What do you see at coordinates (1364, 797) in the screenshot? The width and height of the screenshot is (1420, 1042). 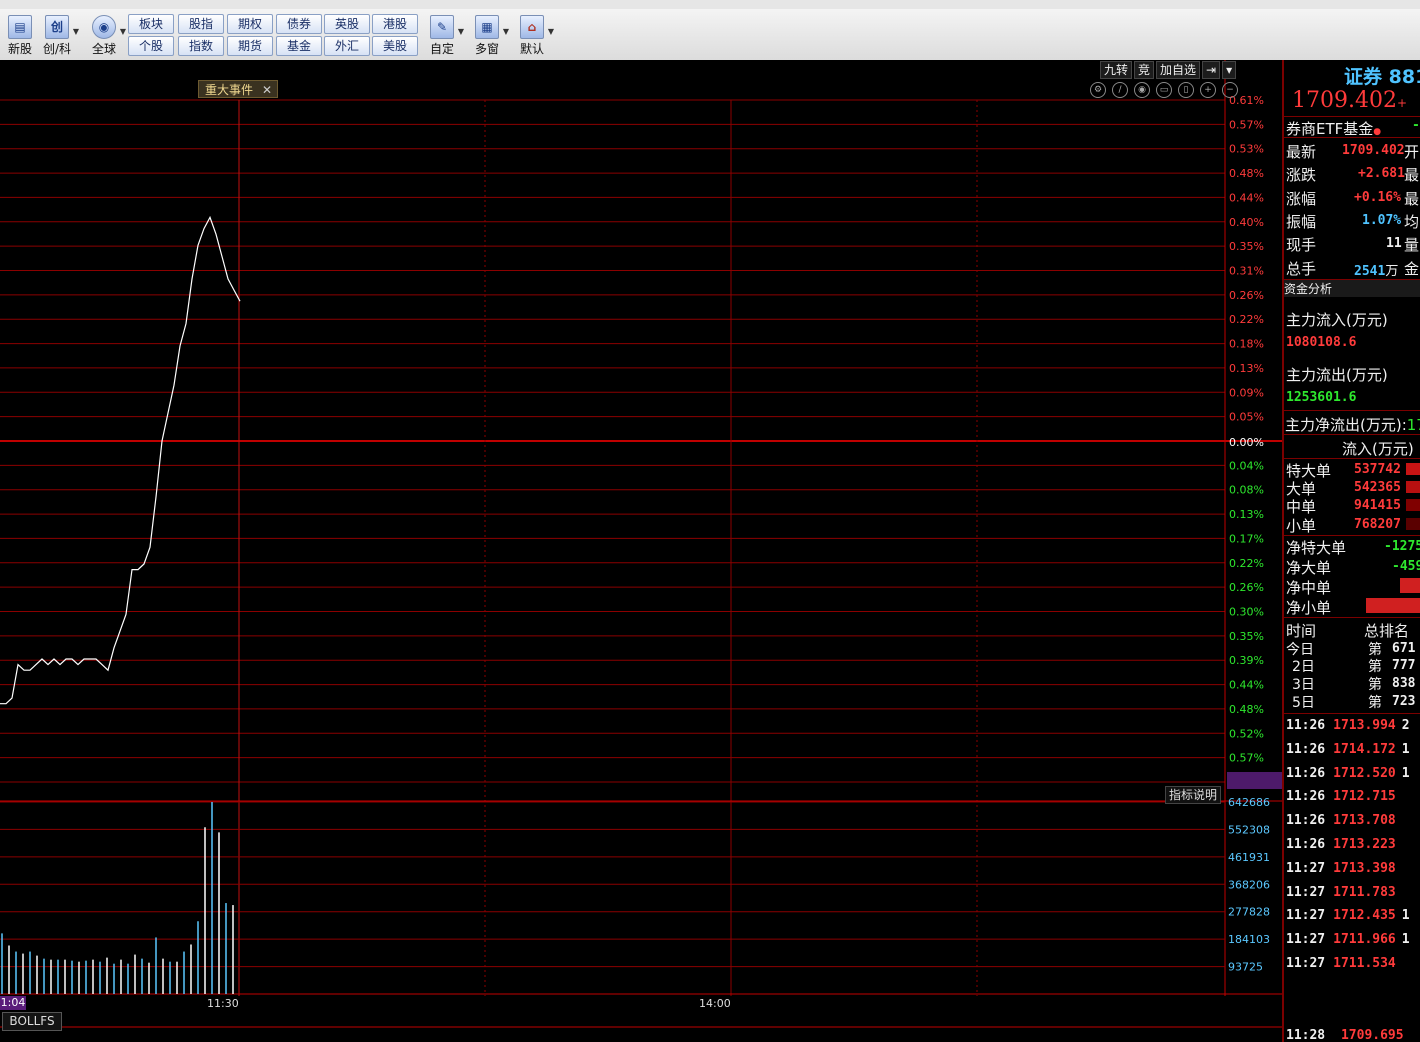 I see `trade-price: 1712.715` at bounding box center [1364, 797].